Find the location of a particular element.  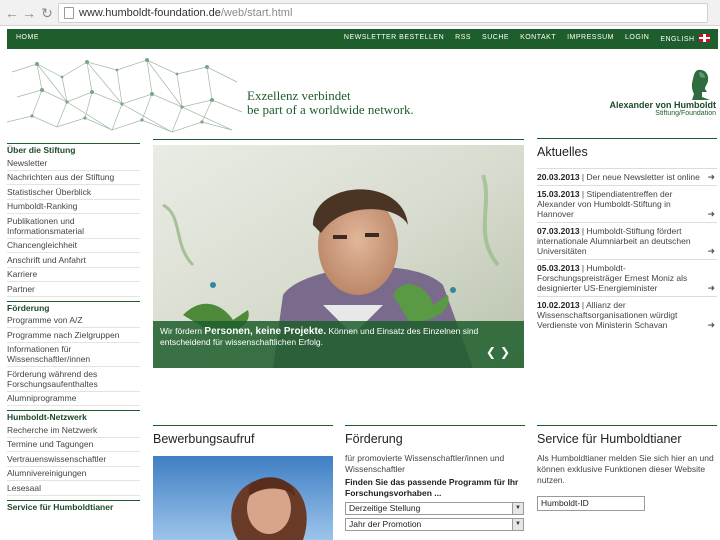

sidebar-item-info-scientists: Informationen für Wissenschaftler/innen is located at coordinates (73, 355).